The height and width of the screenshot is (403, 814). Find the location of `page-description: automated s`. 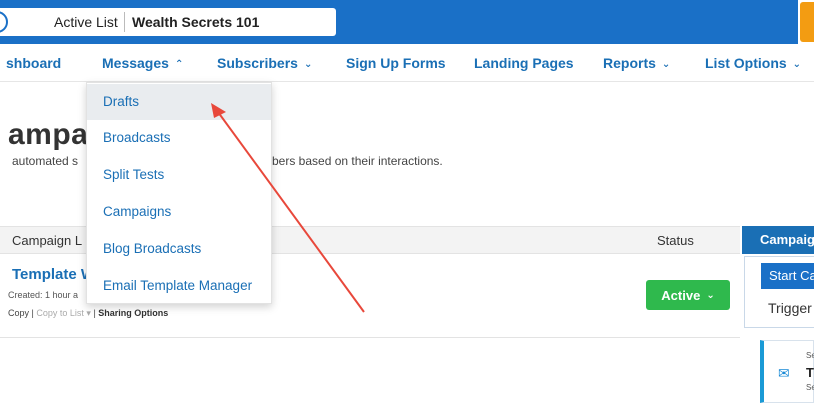

page-description: automated s is located at coordinates (45, 161).